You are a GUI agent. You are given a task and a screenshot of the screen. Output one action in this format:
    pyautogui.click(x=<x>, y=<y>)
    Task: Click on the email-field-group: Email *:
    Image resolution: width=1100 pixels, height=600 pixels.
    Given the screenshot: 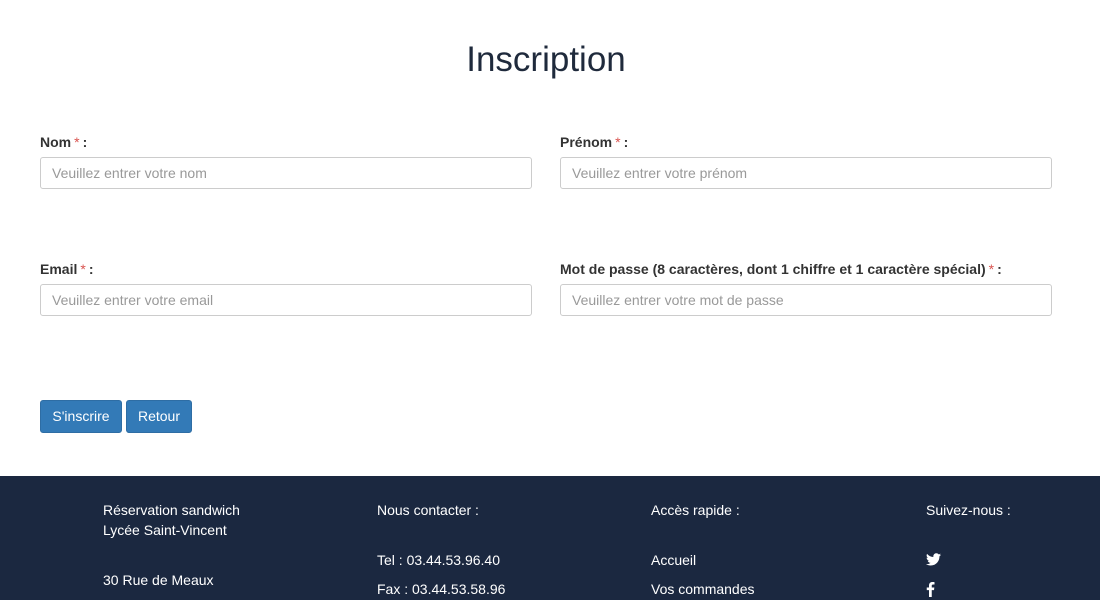 What is the action you would take?
    pyautogui.click(x=286, y=288)
    